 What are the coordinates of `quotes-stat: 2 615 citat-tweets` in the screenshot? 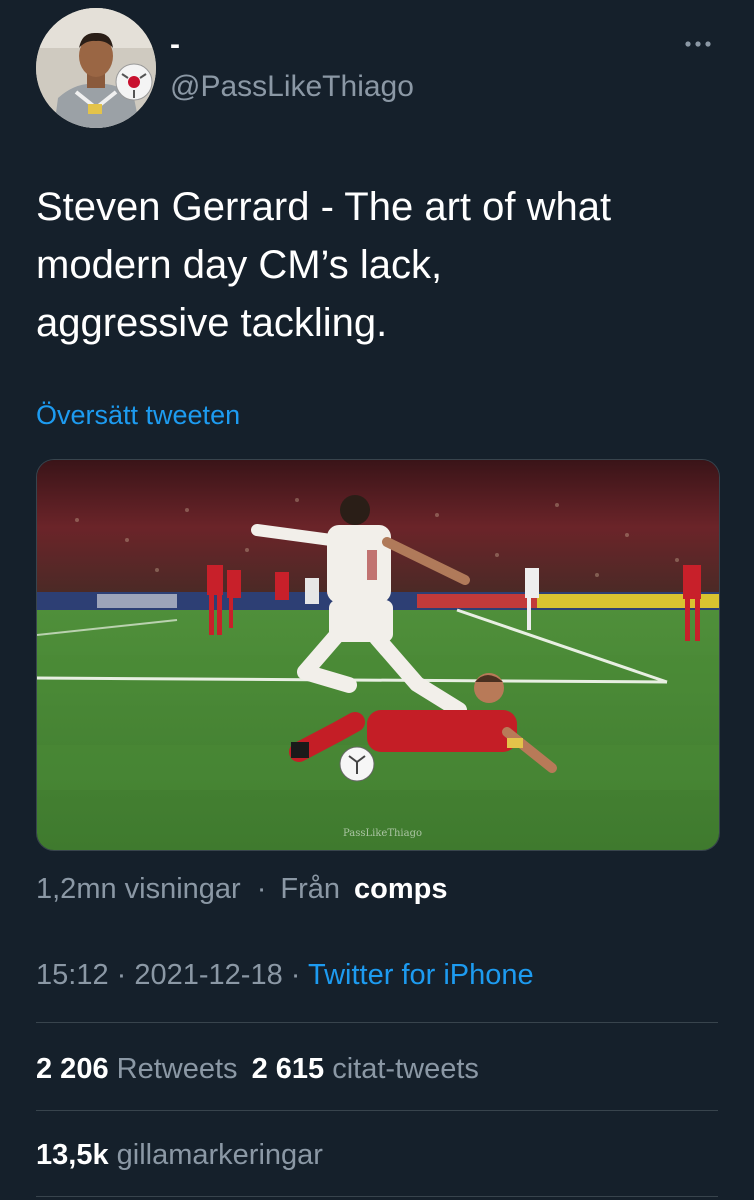 It's located at (365, 1069).